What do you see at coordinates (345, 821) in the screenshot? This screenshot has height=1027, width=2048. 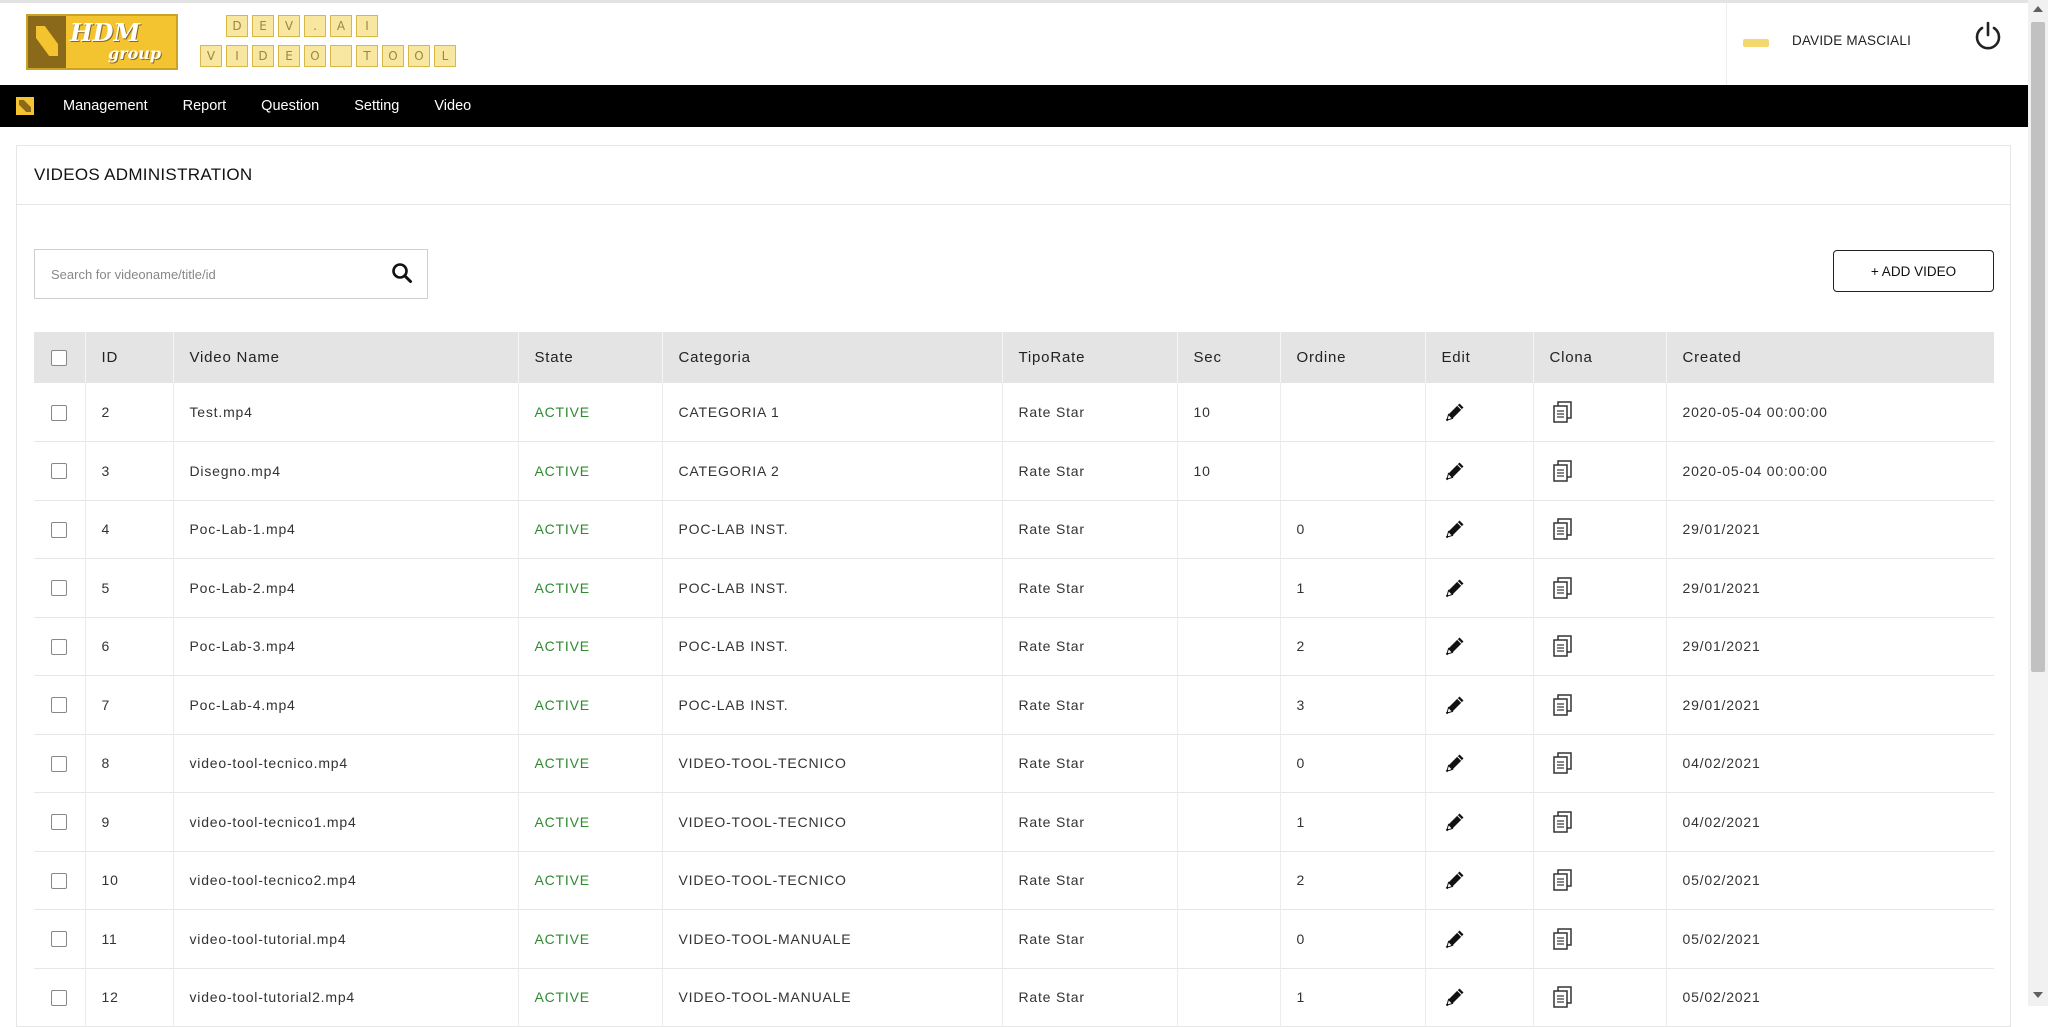 I see `cell-video-name: video-tool-tecnico1.mp4` at bounding box center [345, 821].